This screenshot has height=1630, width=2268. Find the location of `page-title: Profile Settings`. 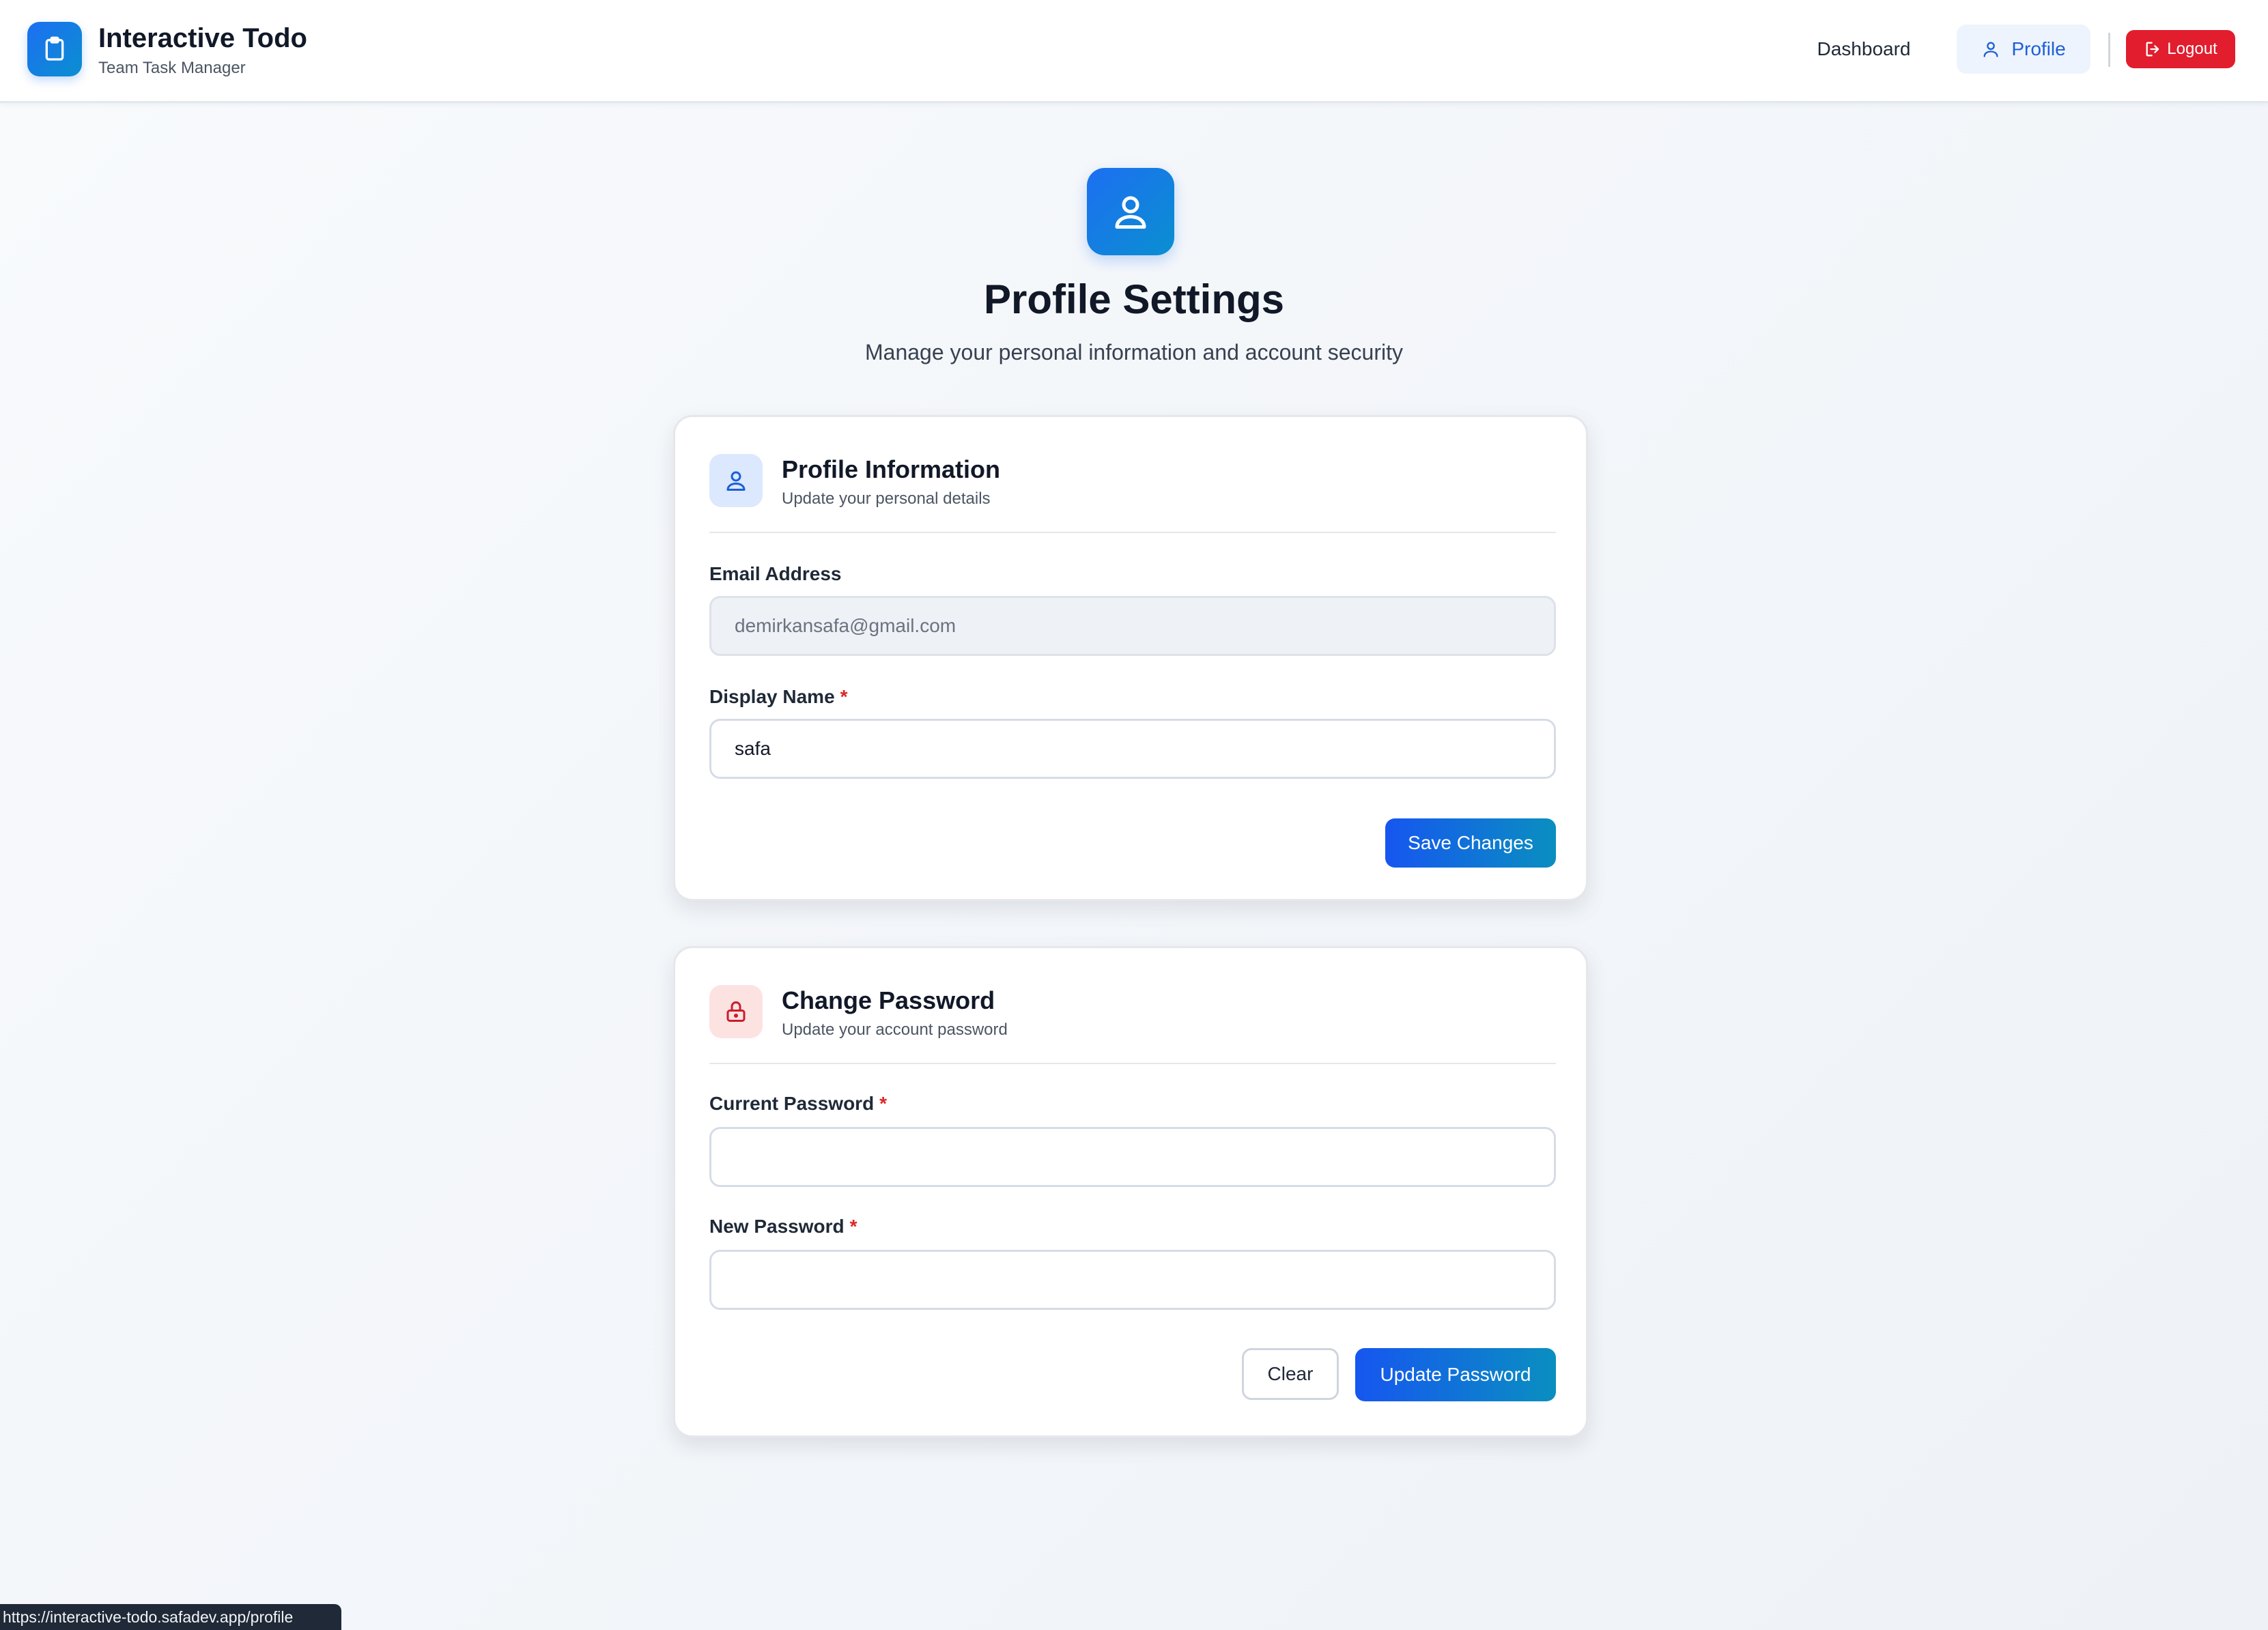

page-title: Profile Settings is located at coordinates (1134, 299).